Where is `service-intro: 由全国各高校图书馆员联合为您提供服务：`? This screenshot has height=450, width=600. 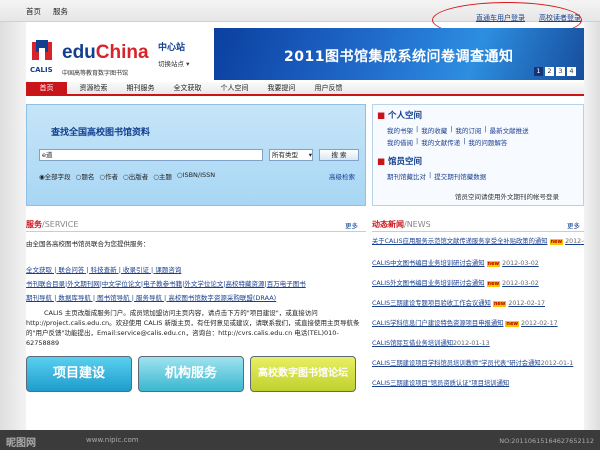 service-intro: 由全国各高校图书馆员联合为您提供服务： is located at coordinates (88, 244).